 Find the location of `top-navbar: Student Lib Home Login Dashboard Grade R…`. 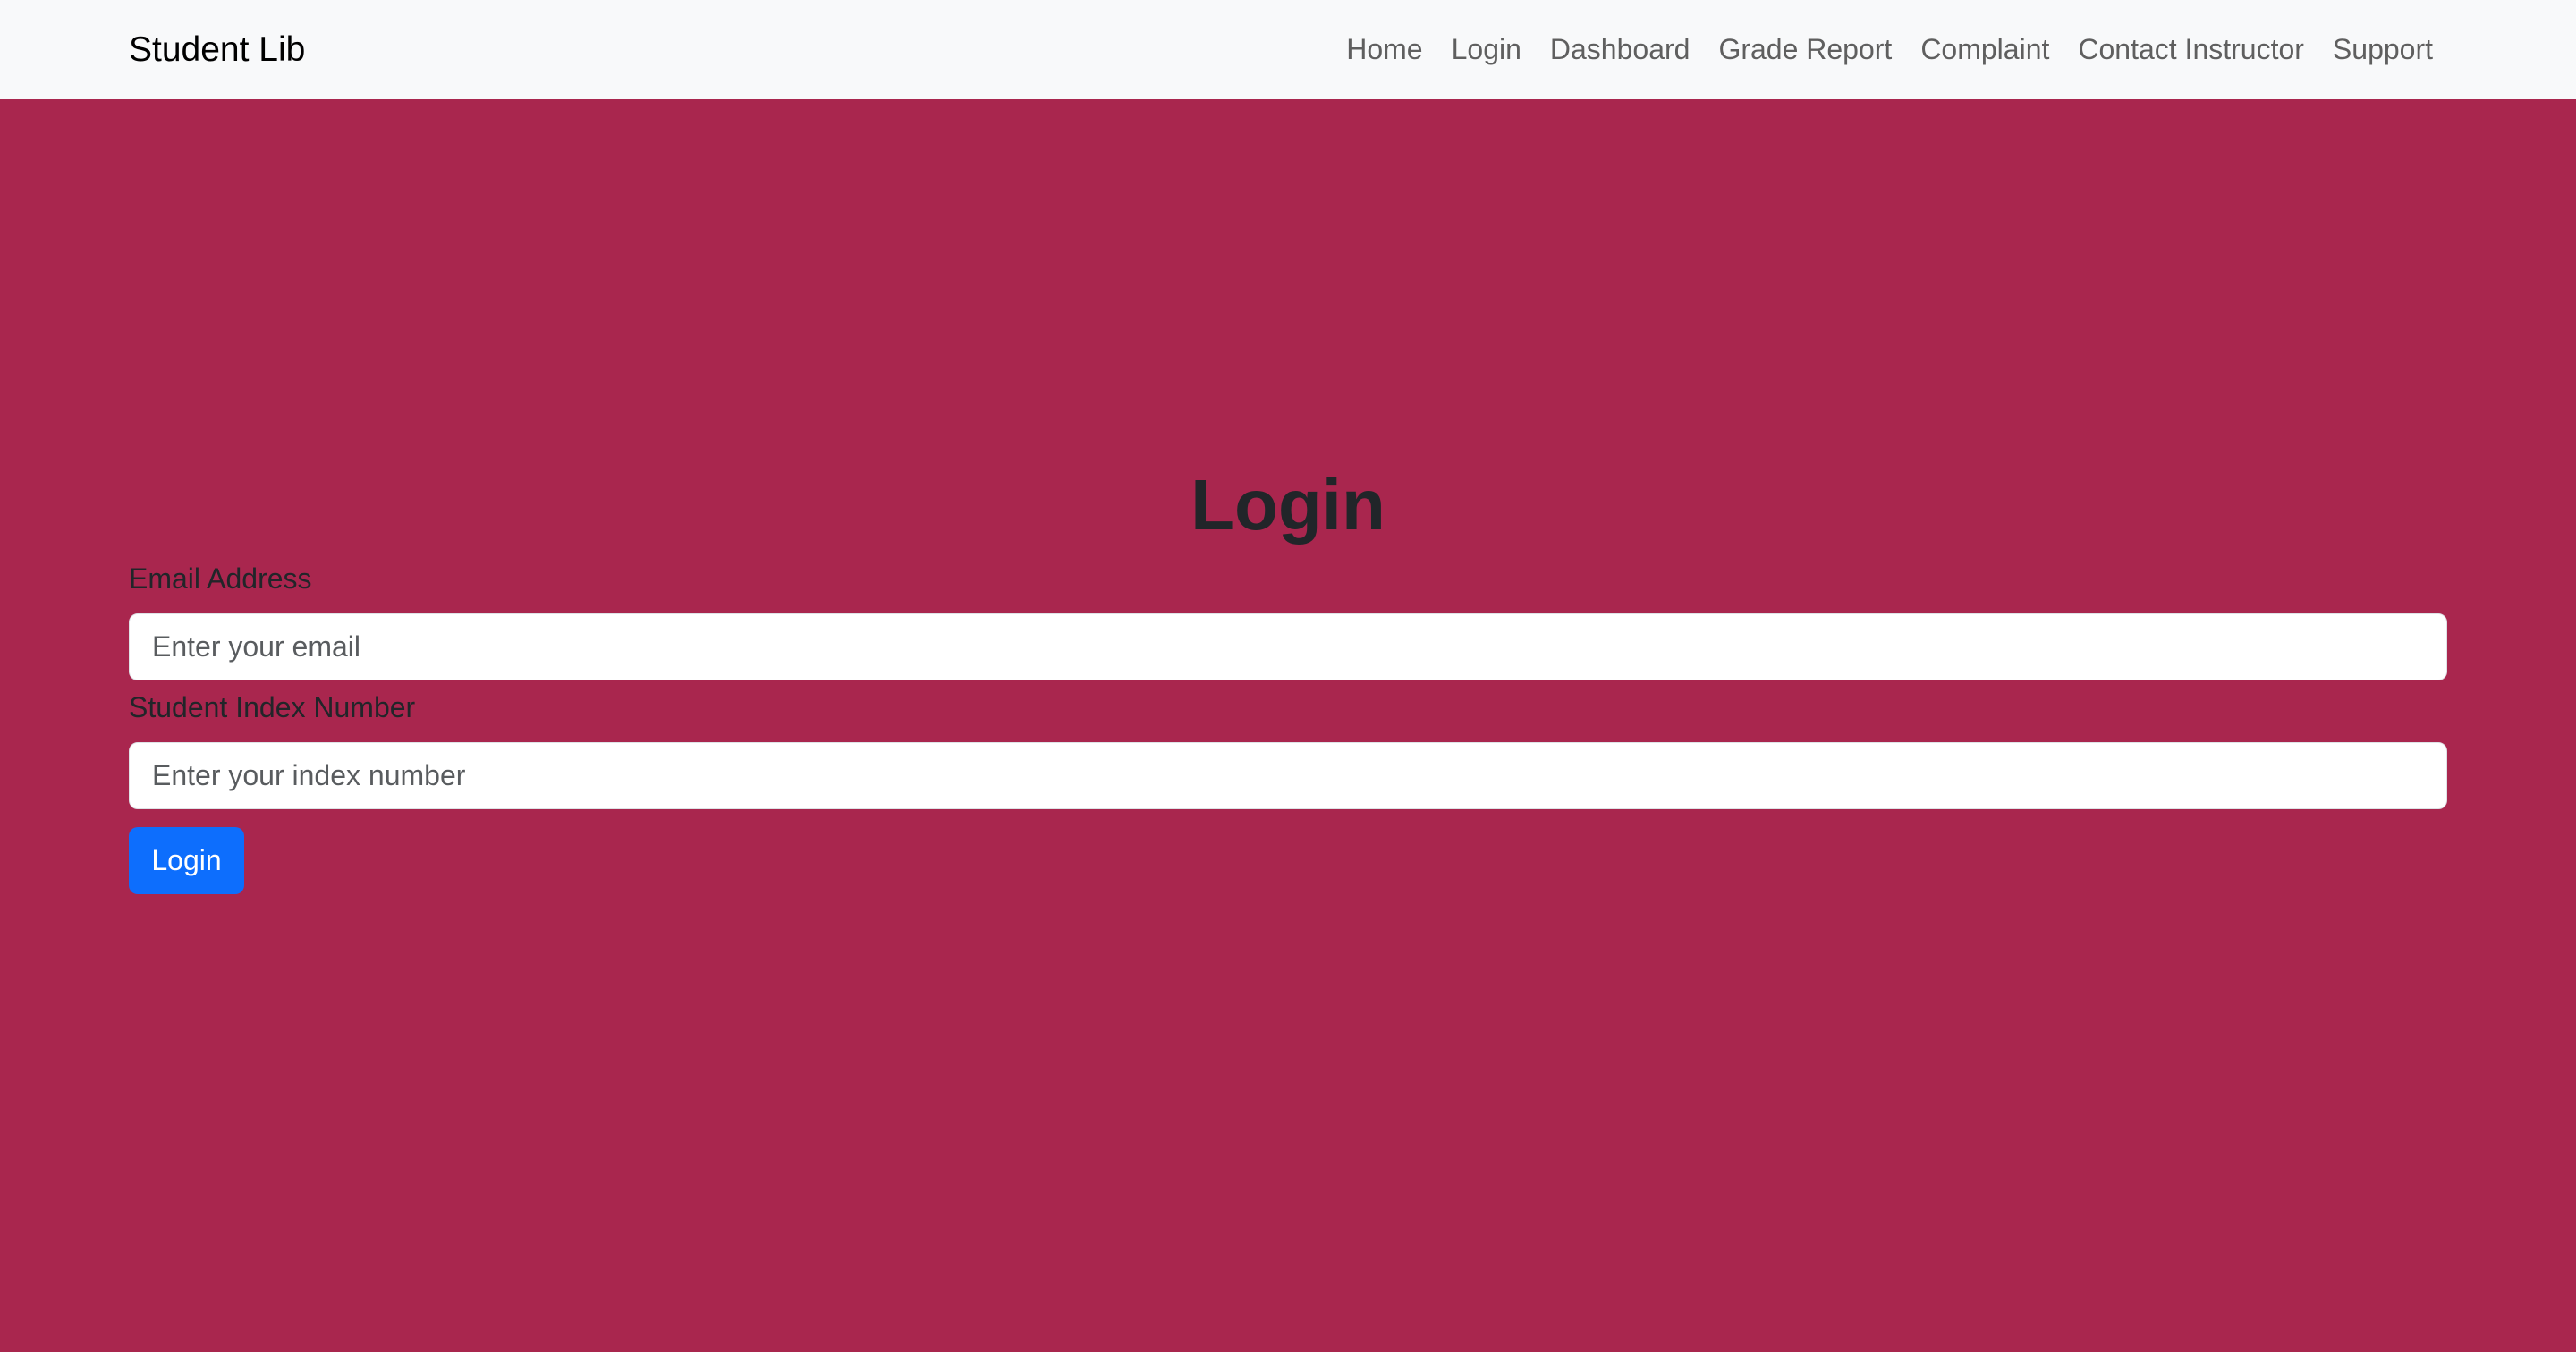

top-navbar: Student Lib Home Login Dashboard Grade R… is located at coordinates (1288, 49).